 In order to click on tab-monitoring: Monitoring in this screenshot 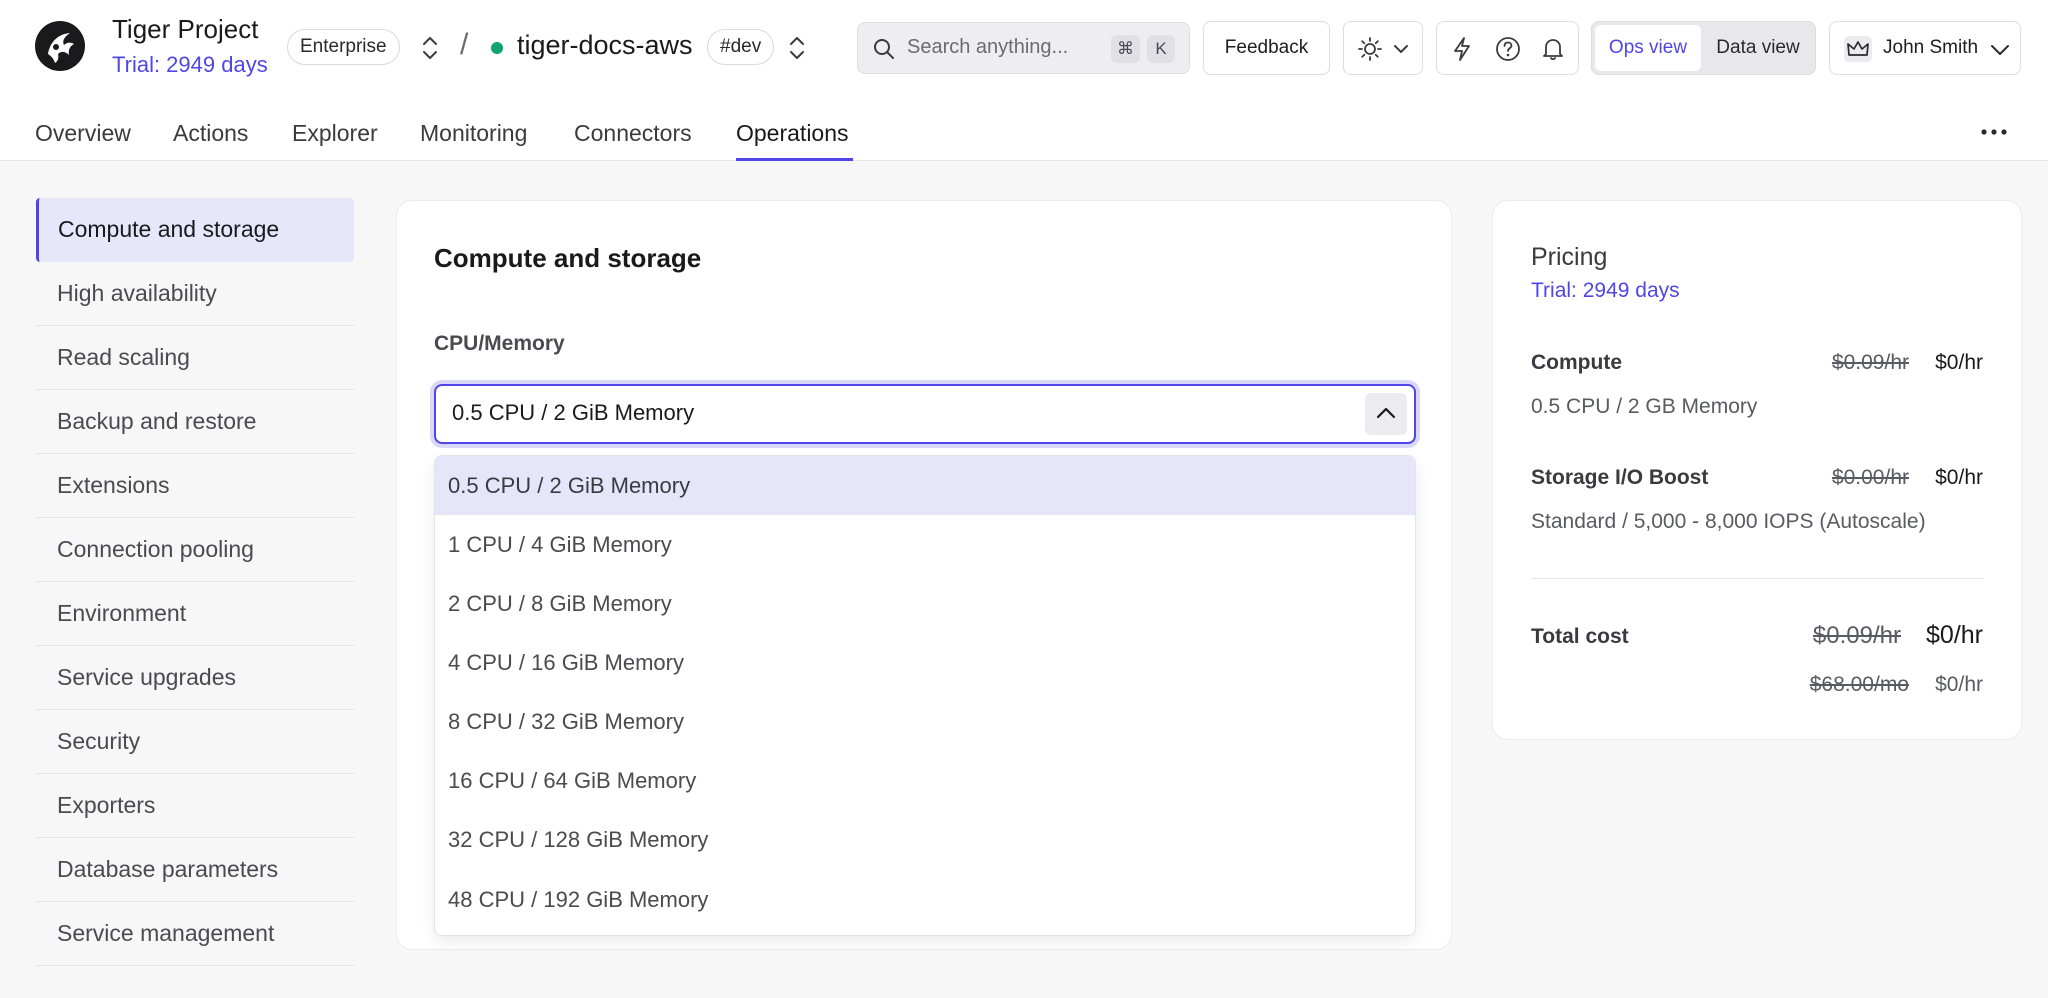, I will do `click(473, 133)`.